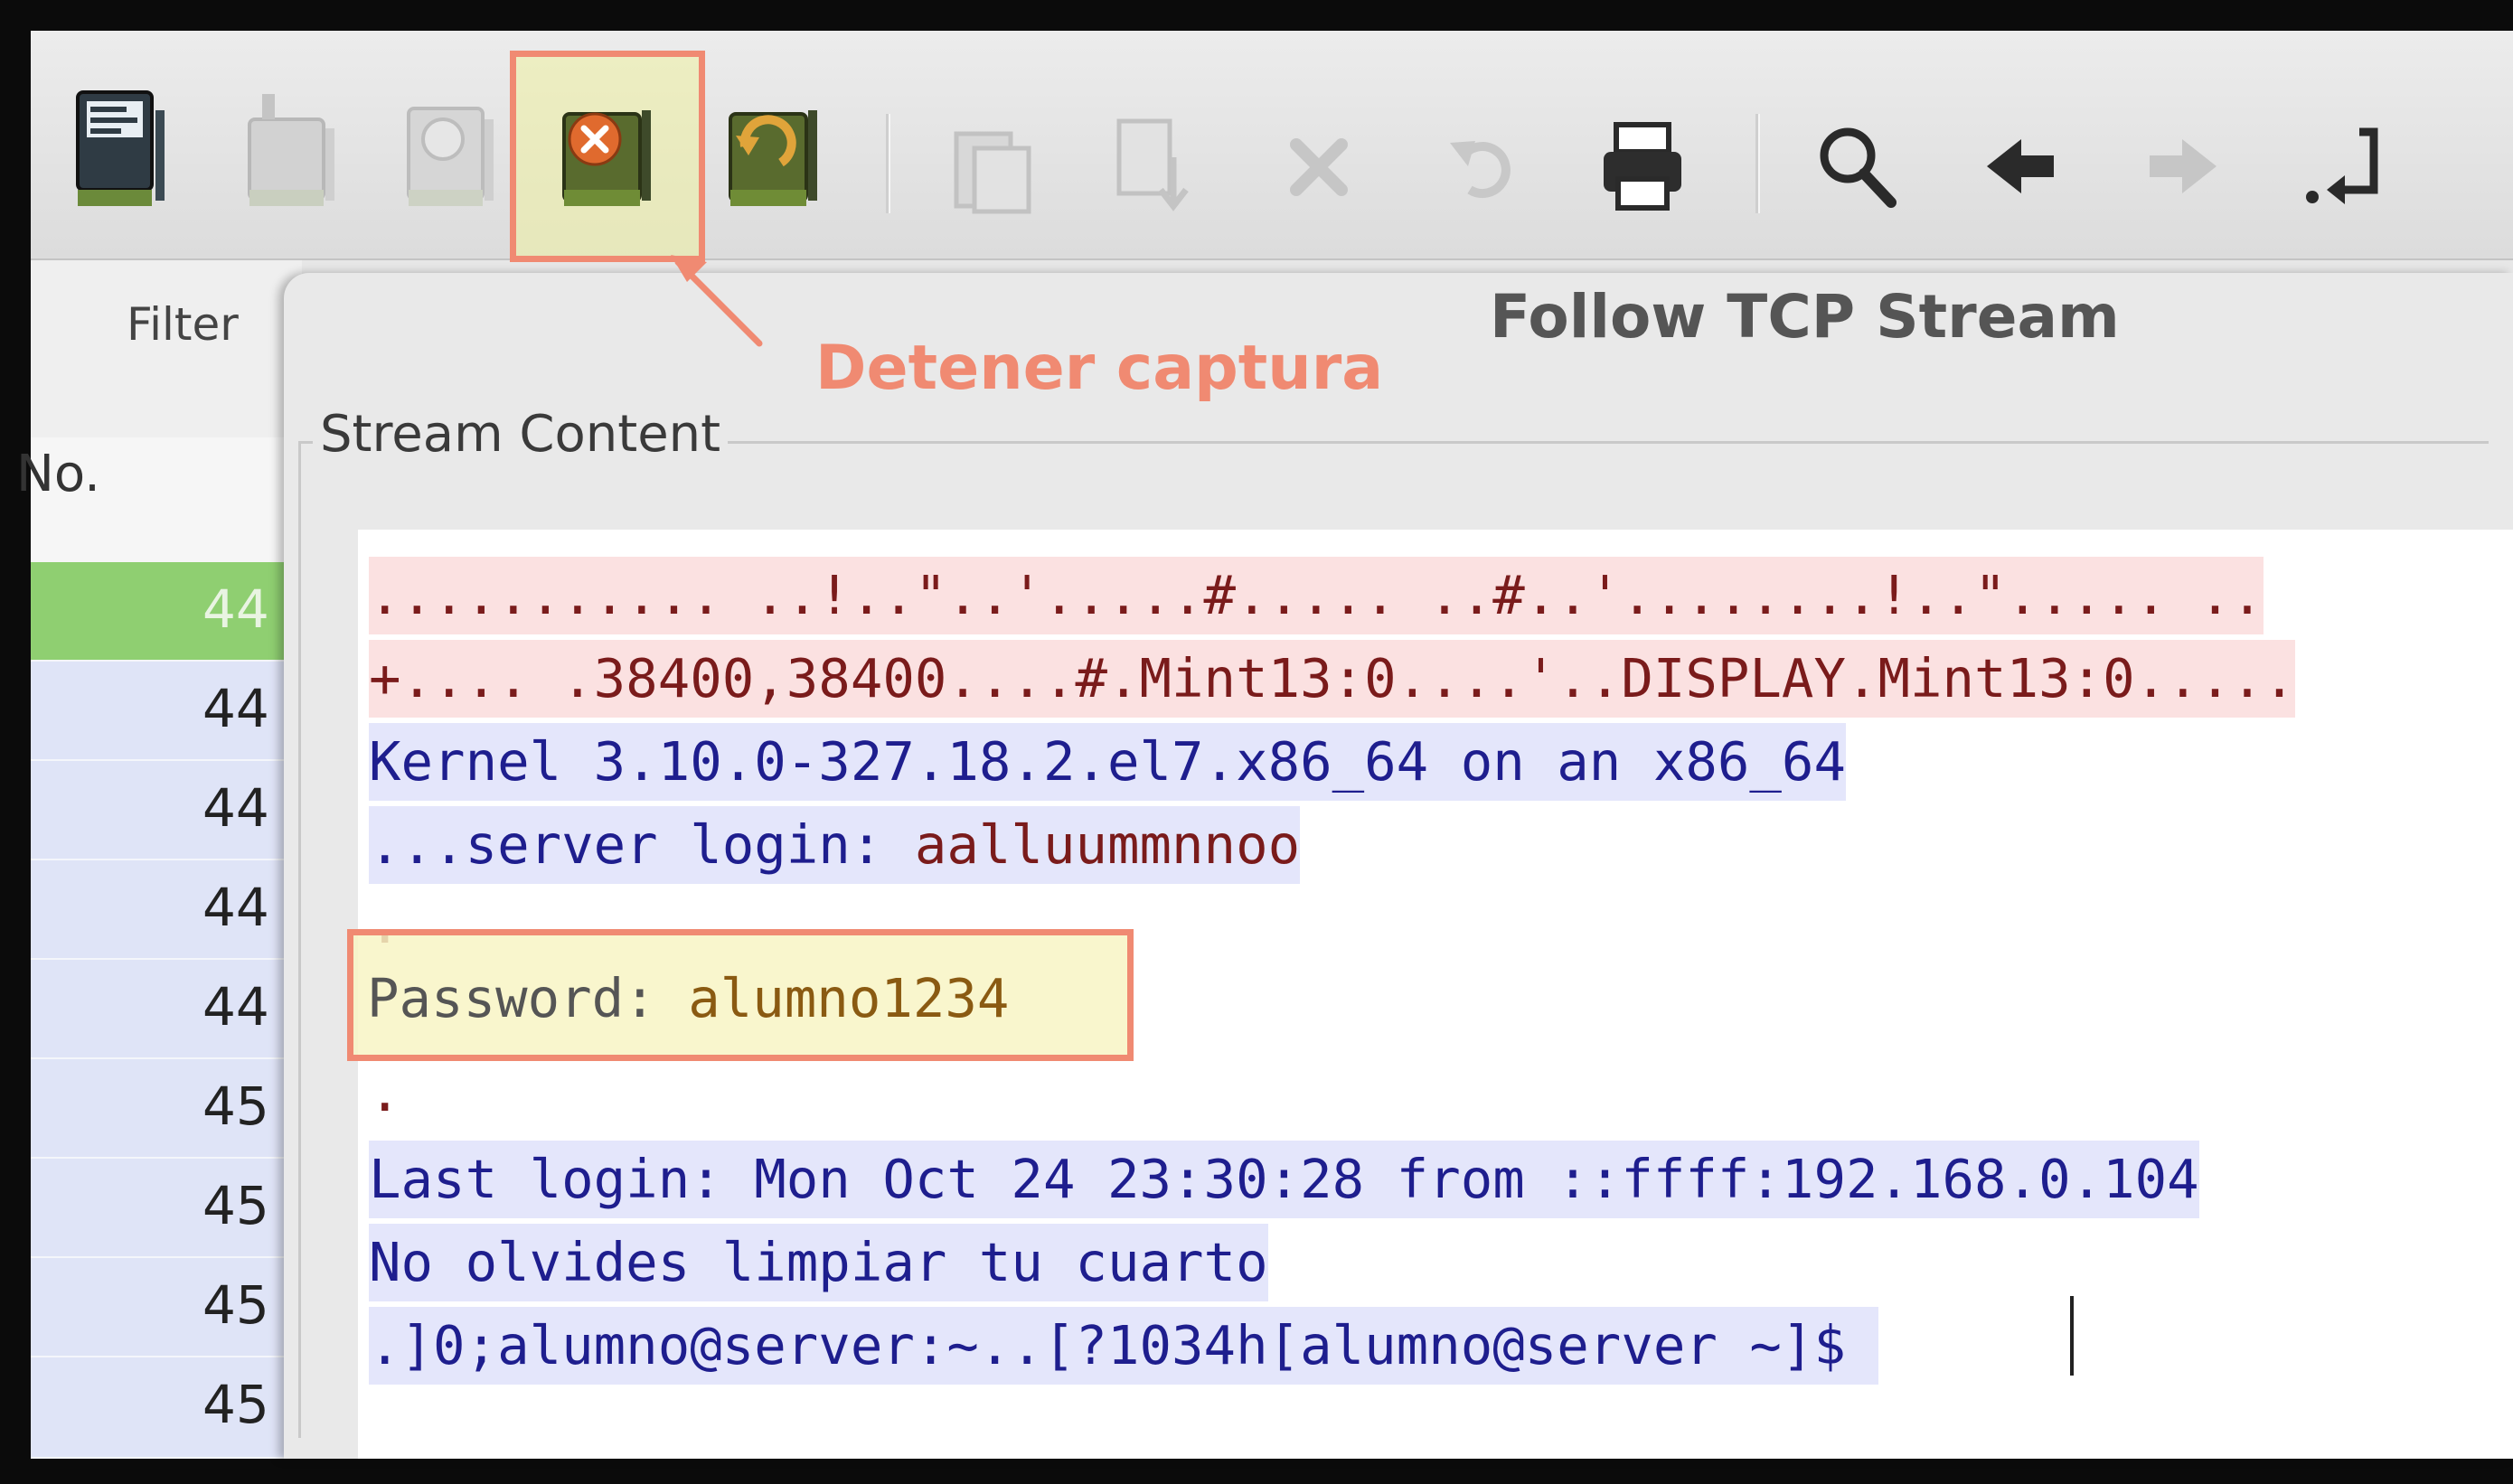 The height and width of the screenshot is (1484, 2513). What do you see at coordinates (126, 151) in the screenshot?
I see `interfaces-icon` at bounding box center [126, 151].